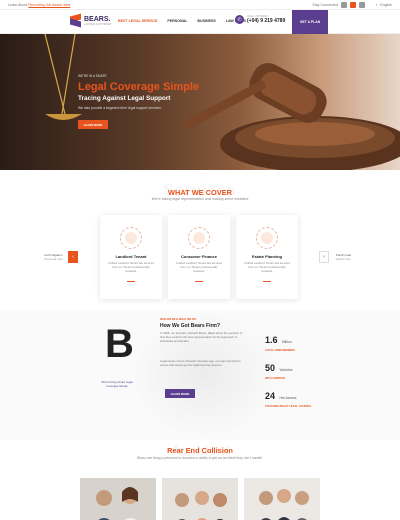  I want to click on stay-connected-label: Stay Connected, so click(325, 4).